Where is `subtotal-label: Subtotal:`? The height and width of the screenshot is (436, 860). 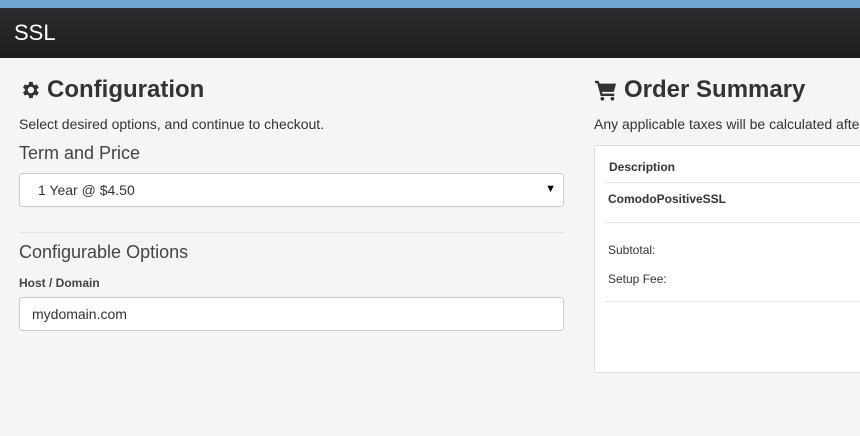
subtotal-label: Subtotal: is located at coordinates (632, 250).